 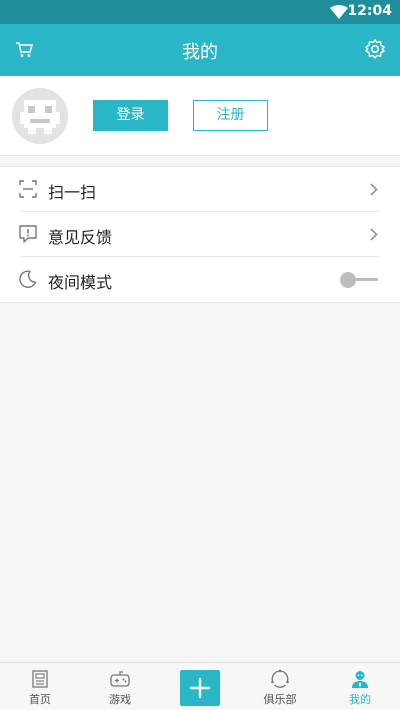 I want to click on feedback-icon, so click(x=28, y=234).